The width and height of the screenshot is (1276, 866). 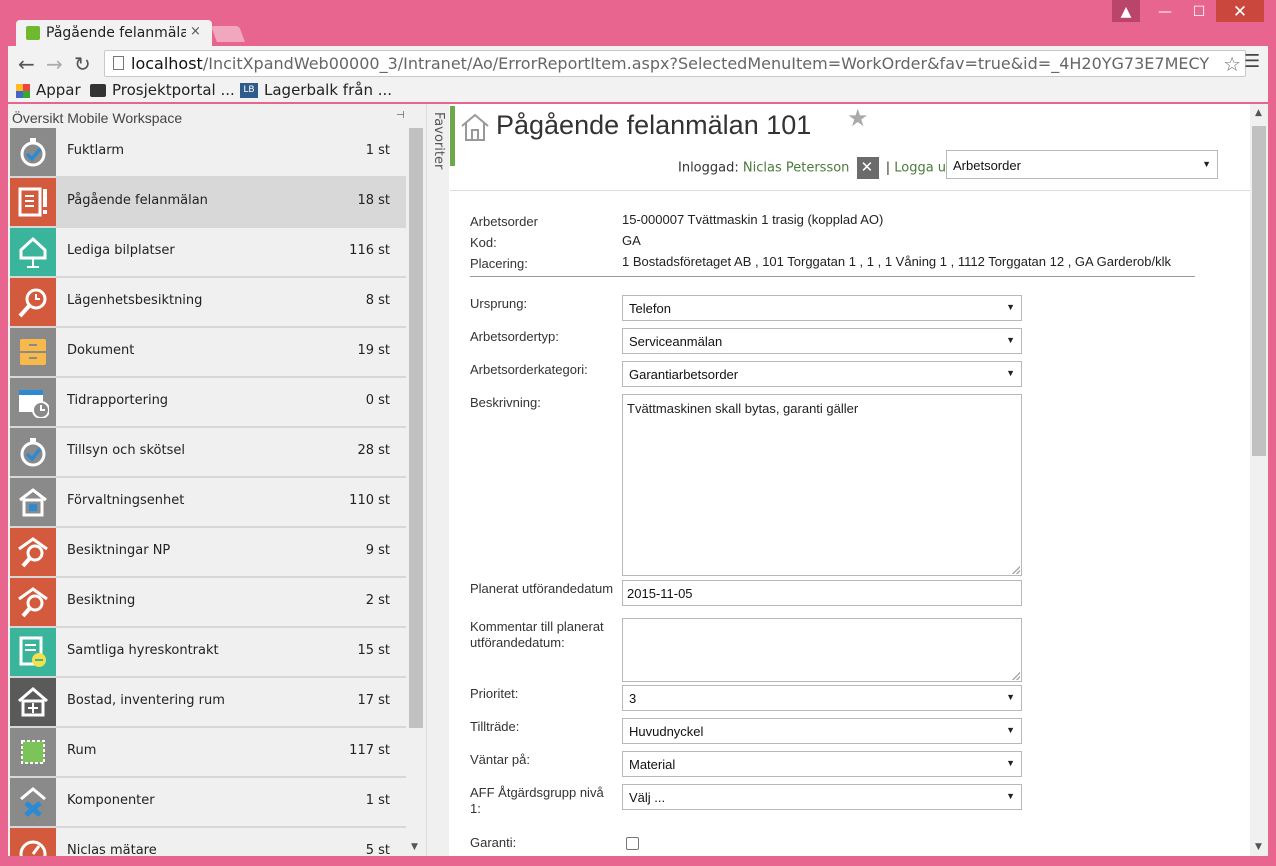 What do you see at coordinates (632, 843) in the screenshot?
I see `warranty-checkbox` at bounding box center [632, 843].